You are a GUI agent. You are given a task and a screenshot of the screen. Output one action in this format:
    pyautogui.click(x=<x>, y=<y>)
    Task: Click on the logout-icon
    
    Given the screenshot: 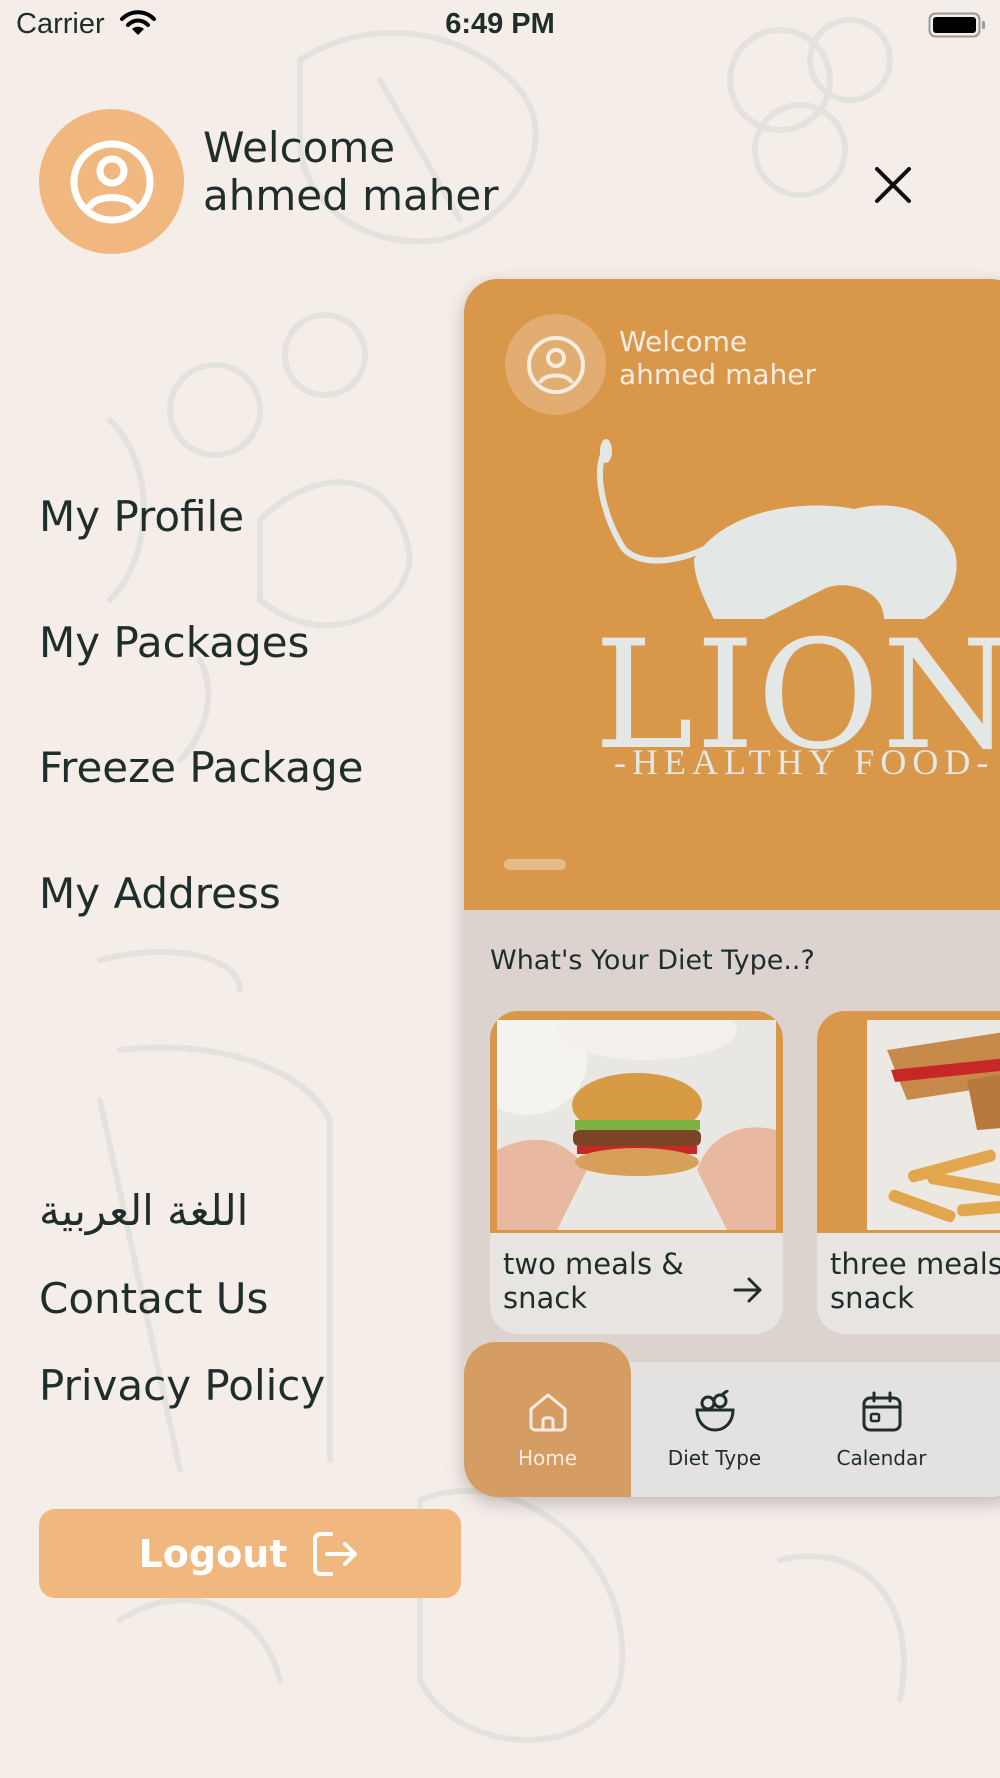 What is the action you would take?
    pyautogui.click(x=335, y=1553)
    